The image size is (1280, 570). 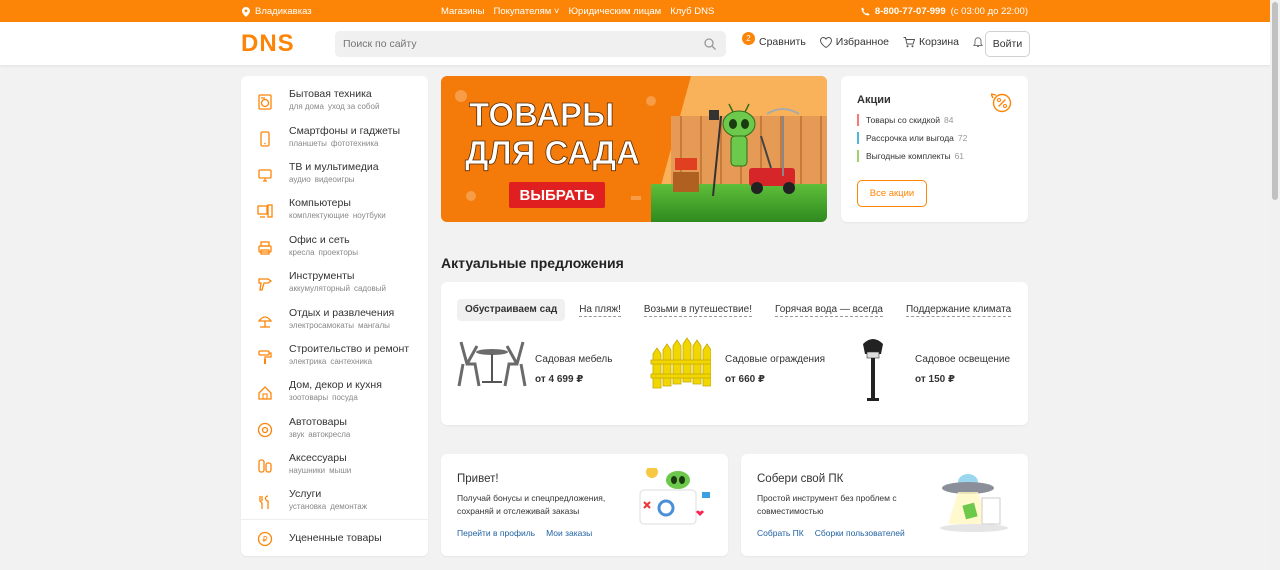 What do you see at coordinates (530, 44) in the screenshot?
I see `search-input` at bounding box center [530, 44].